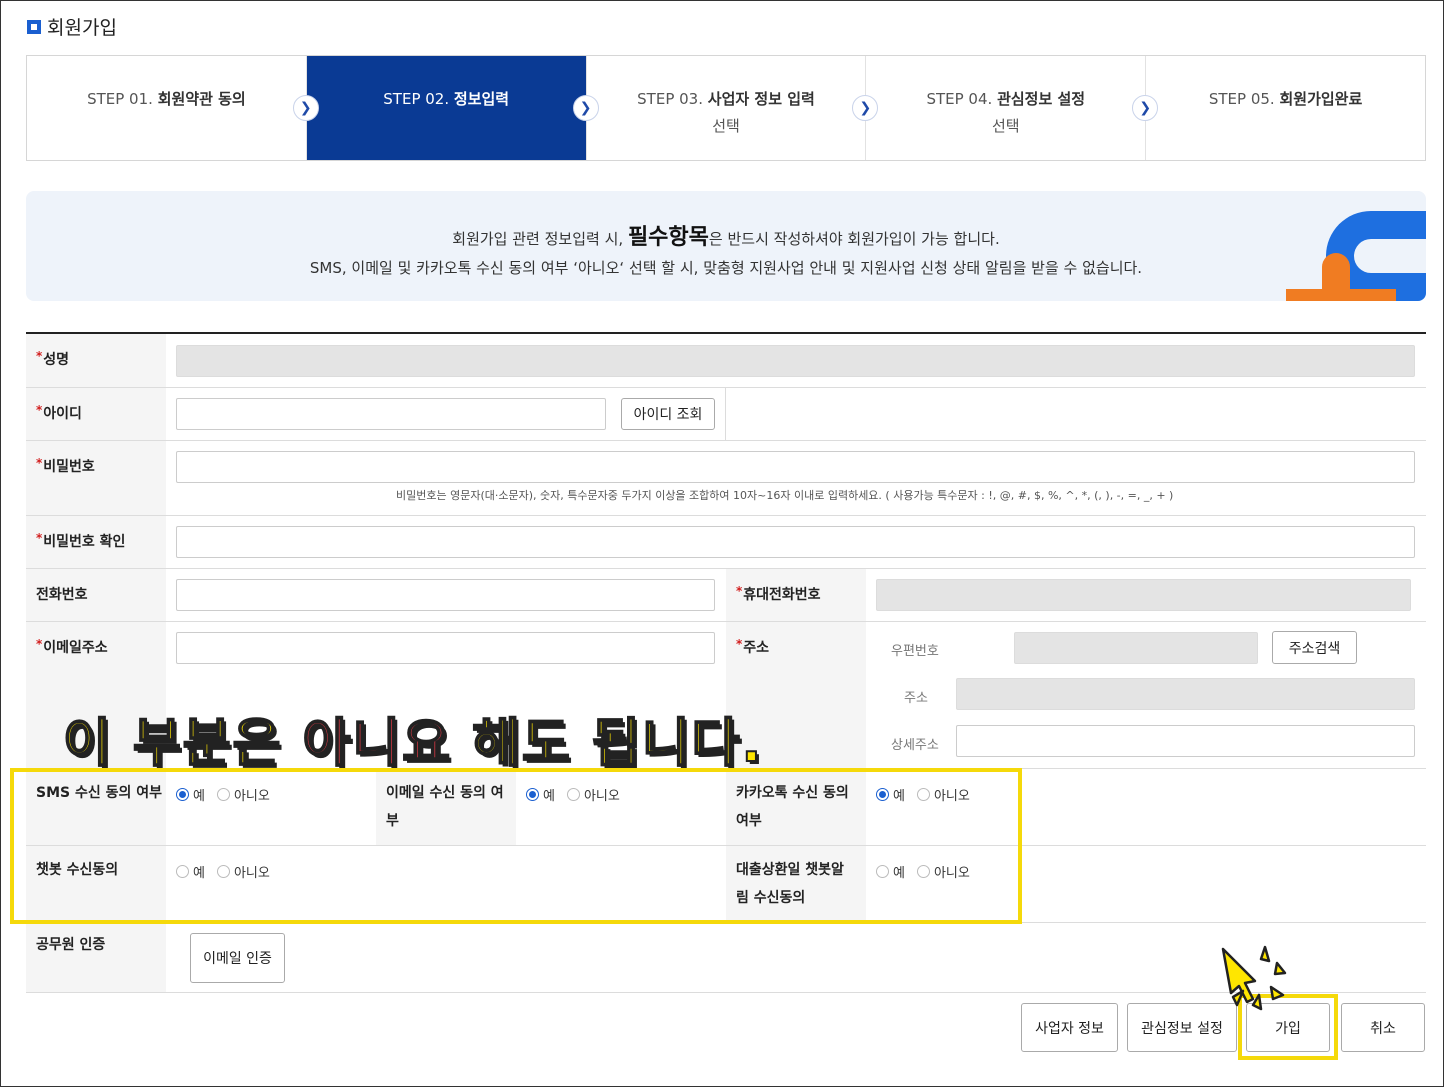  Describe the element at coordinates (34, 26) in the screenshot. I see `title-square-icon` at that location.